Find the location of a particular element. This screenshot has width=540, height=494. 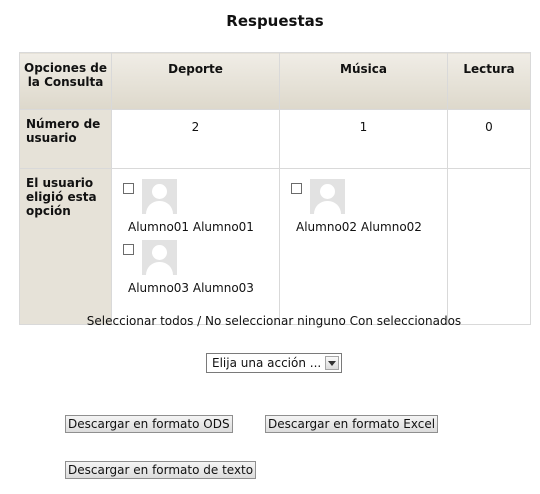

user-name: Alumno01 Alumno01 is located at coordinates (191, 227).